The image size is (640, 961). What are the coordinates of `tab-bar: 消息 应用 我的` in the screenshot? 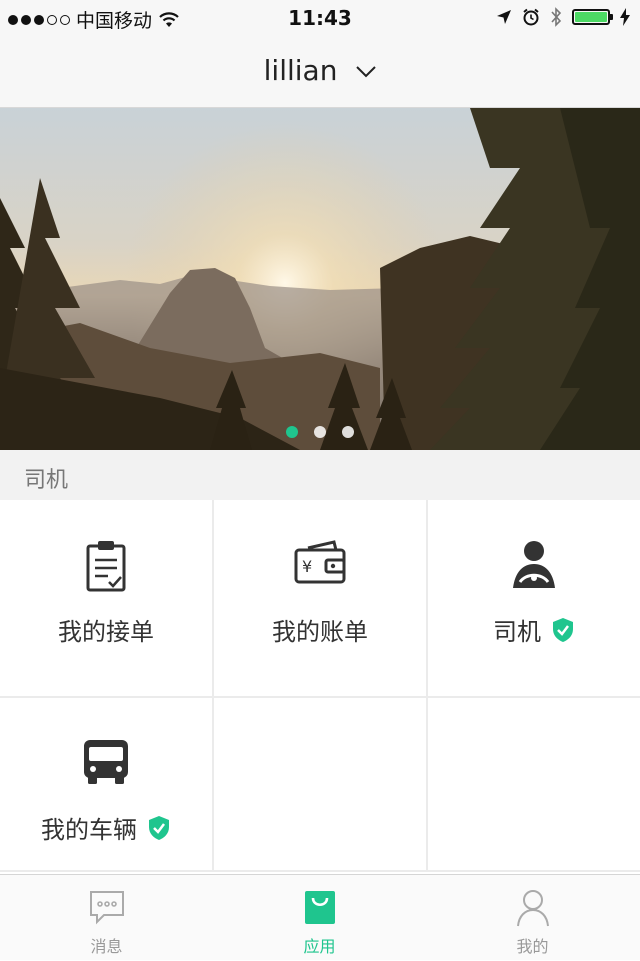 It's located at (320, 917).